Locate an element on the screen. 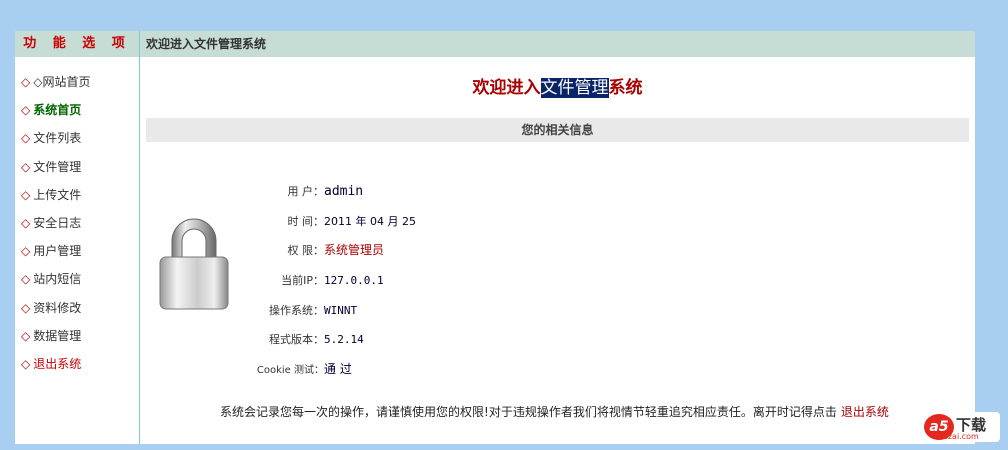 The width and height of the screenshot is (1008, 450). info-row-os: 操作系统：WINNT is located at coordinates (328, 311).